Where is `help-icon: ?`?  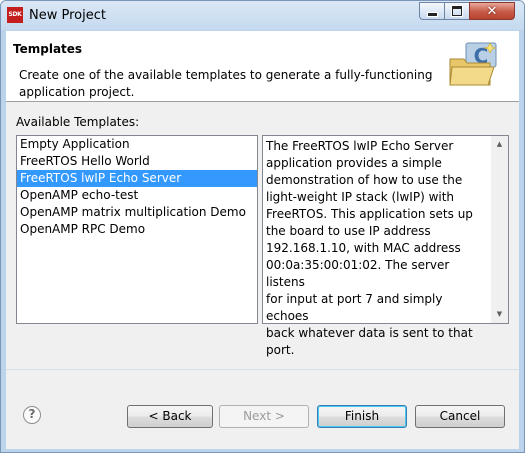
help-icon: ? is located at coordinates (32, 415).